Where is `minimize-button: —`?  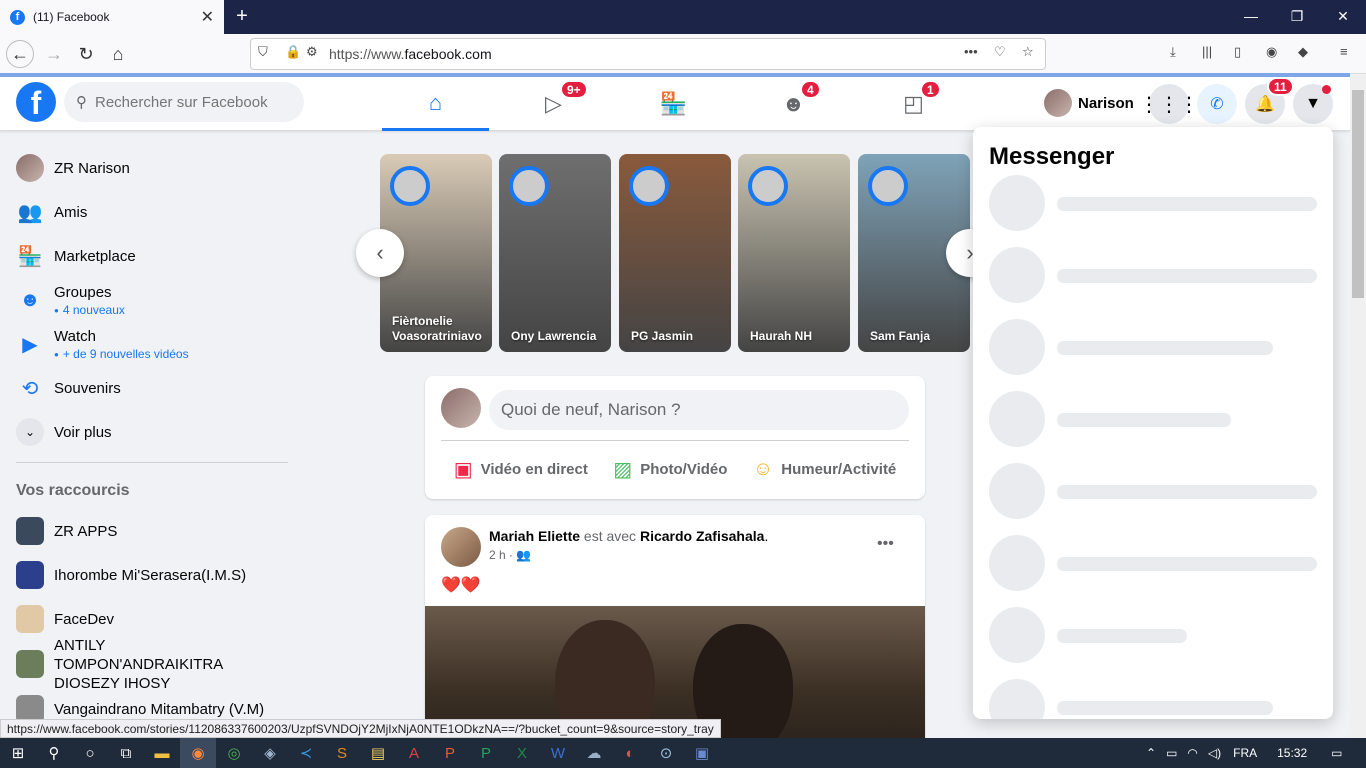
minimize-button: — is located at coordinates (1251, 17).